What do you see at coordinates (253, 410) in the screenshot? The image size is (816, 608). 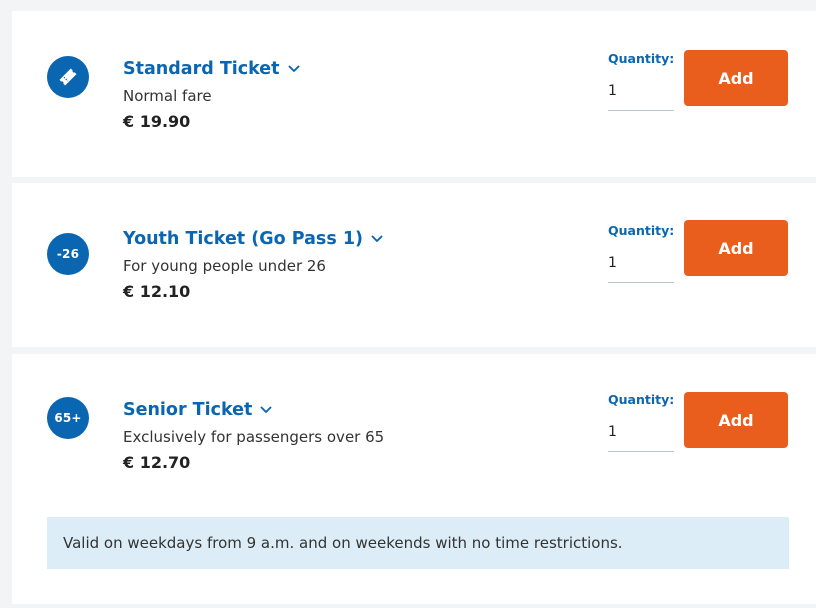 I see `ticket-title-toggle: Senior Ticket` at bounding box center [253, 410].